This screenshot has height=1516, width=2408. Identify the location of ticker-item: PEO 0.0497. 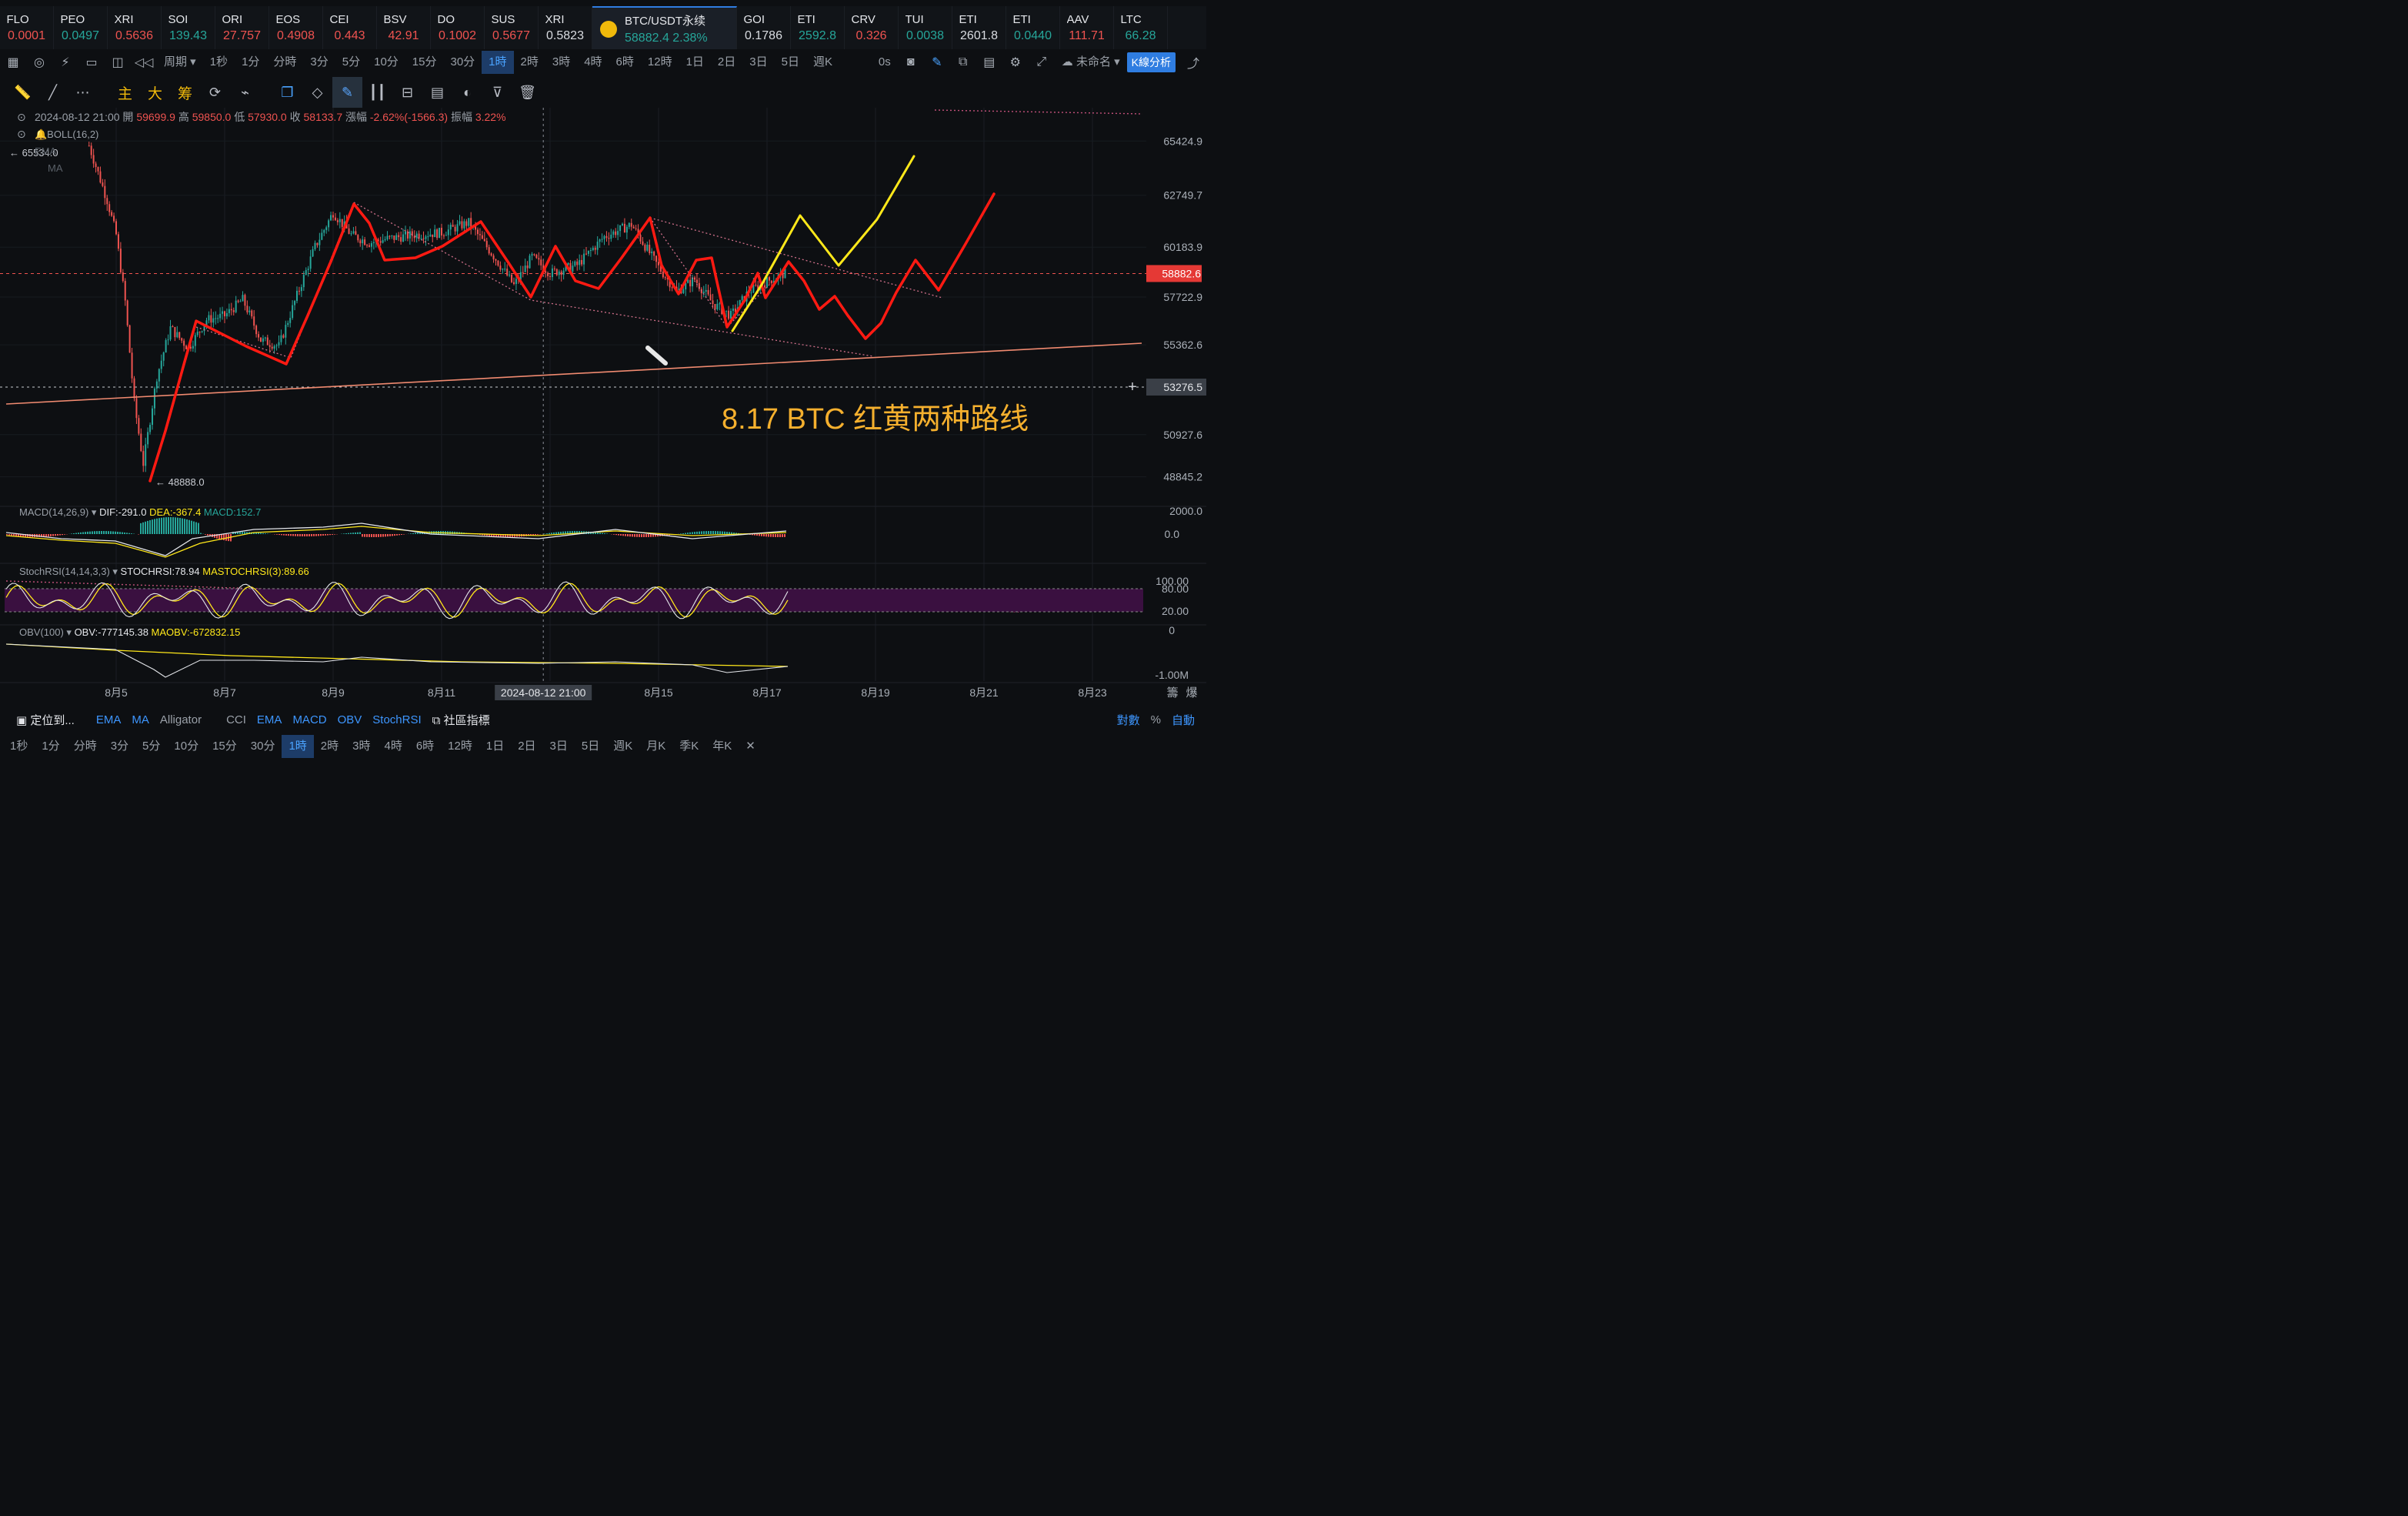
(81, 27).